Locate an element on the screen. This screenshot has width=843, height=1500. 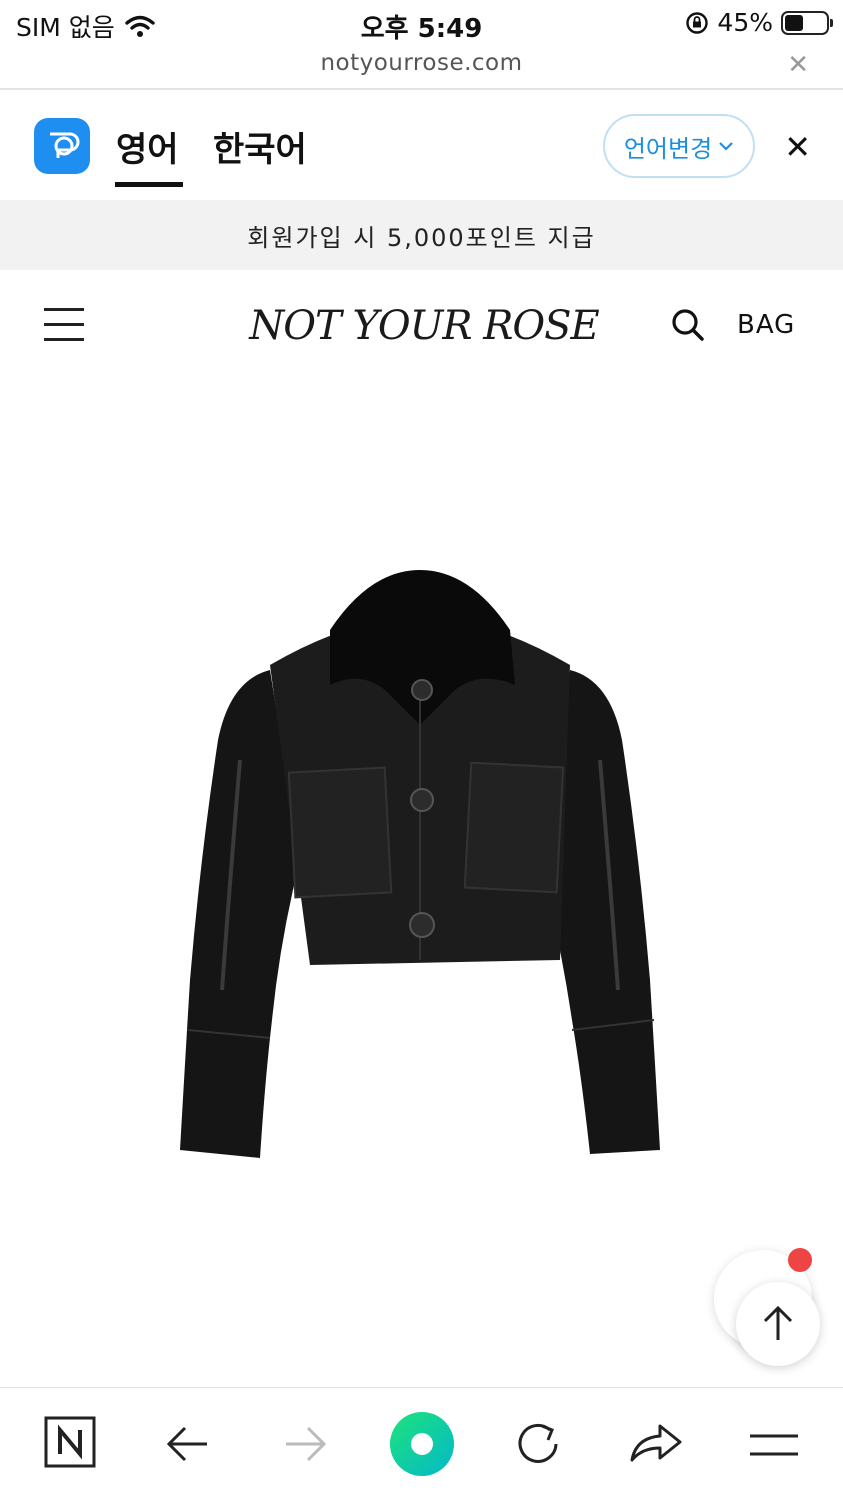
arrow-up-icon is located at coordinates (778, 1322).